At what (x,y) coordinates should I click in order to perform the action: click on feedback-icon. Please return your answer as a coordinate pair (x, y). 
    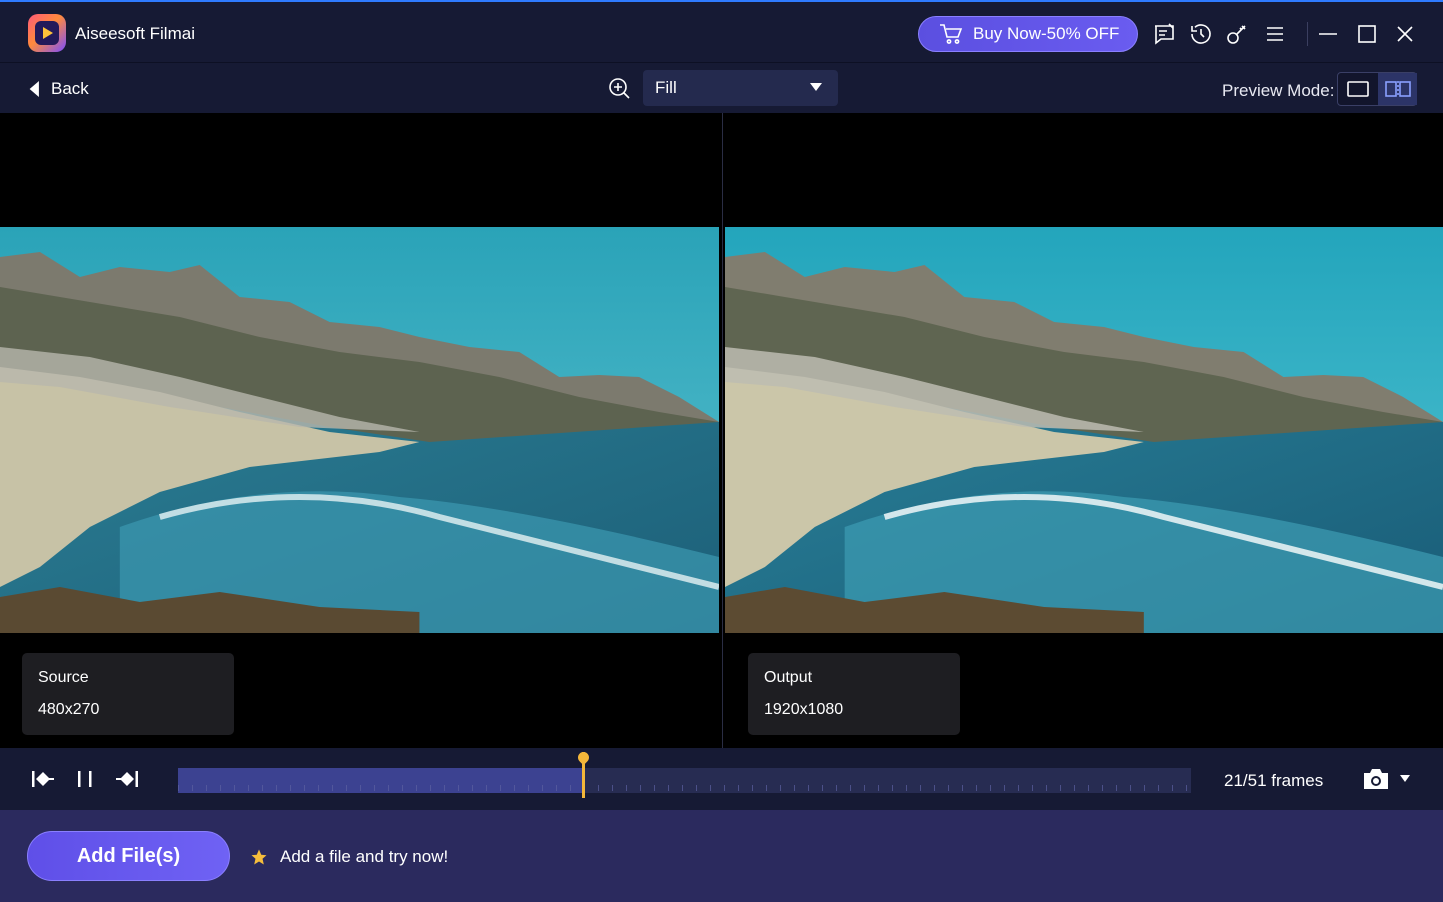
    Looking at the image, I should click on (1164, 34).